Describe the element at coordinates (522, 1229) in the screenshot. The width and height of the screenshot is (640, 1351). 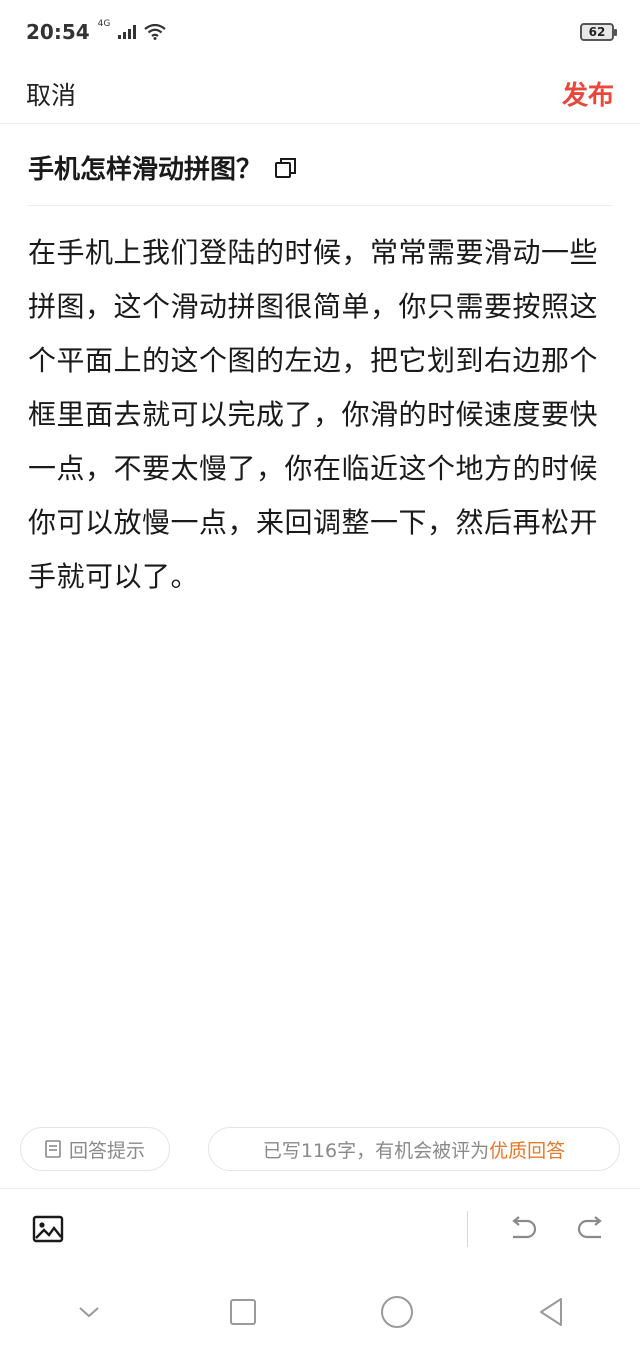
I see `undo-icon` at that location.